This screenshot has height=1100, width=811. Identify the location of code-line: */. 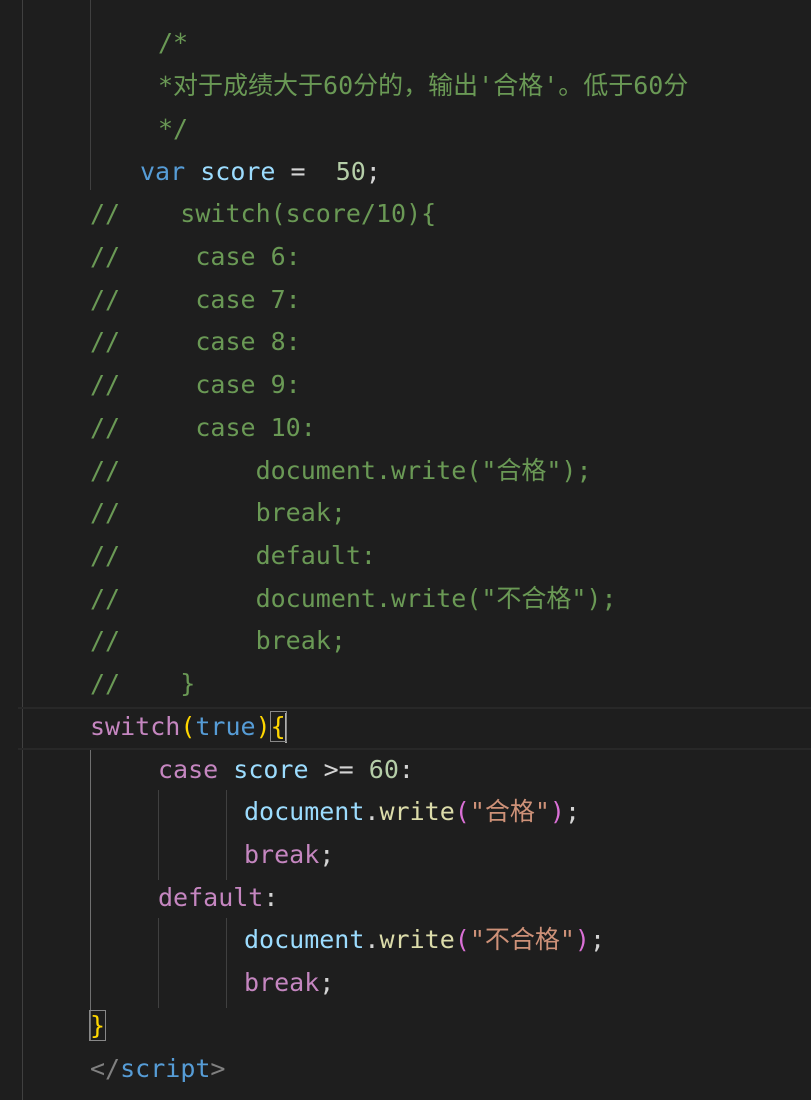
(173, 129).